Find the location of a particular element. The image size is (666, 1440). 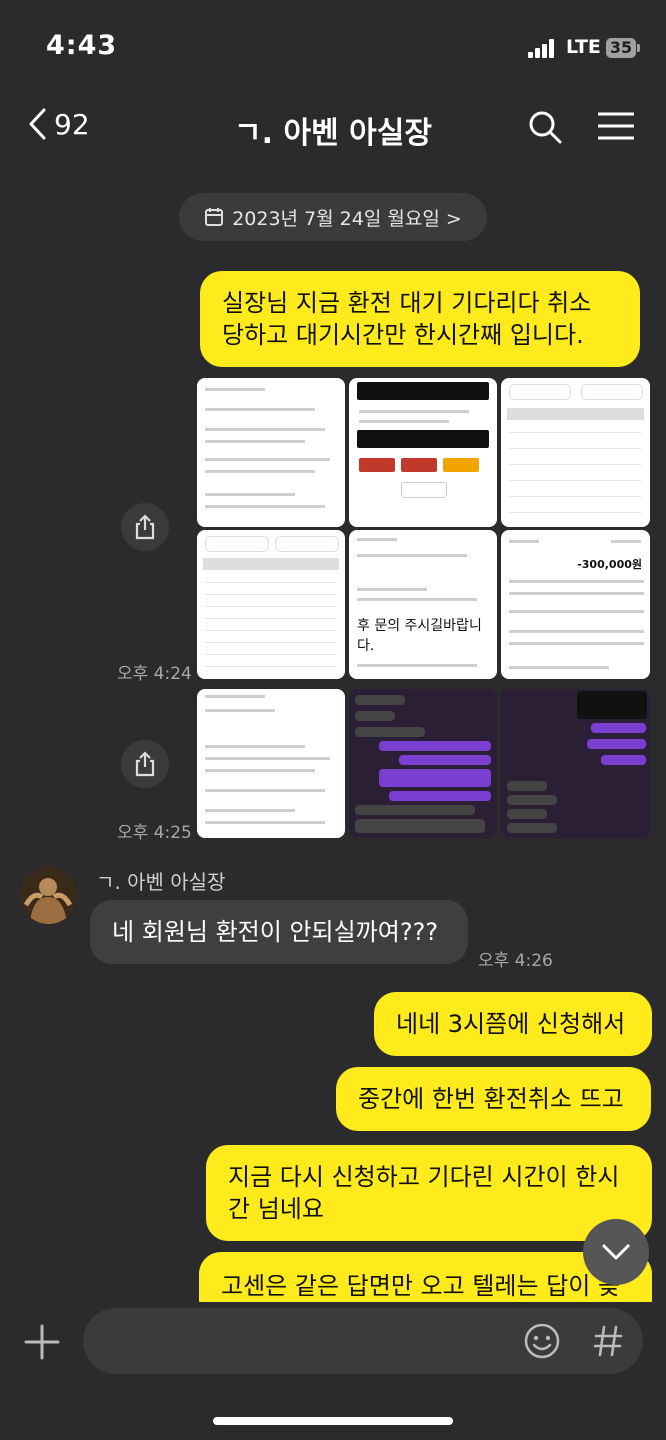

my-message: 네네 3시쯤에 신청해서 is located at coordinates (513, 1024).